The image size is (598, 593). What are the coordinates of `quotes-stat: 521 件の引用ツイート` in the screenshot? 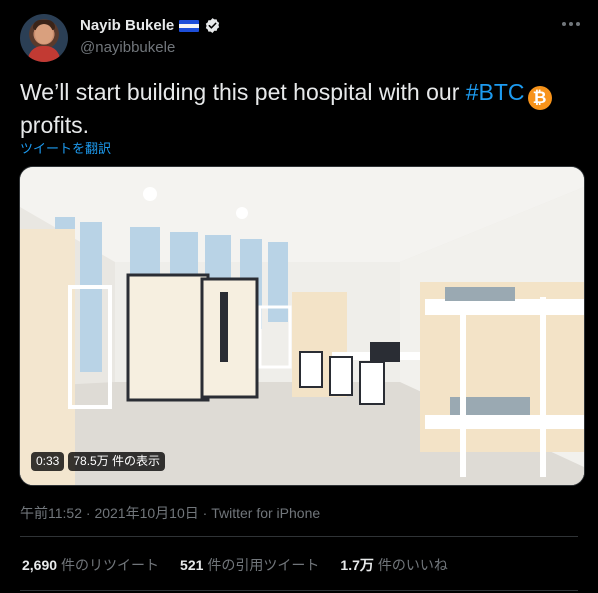 It's located at (249, 565).